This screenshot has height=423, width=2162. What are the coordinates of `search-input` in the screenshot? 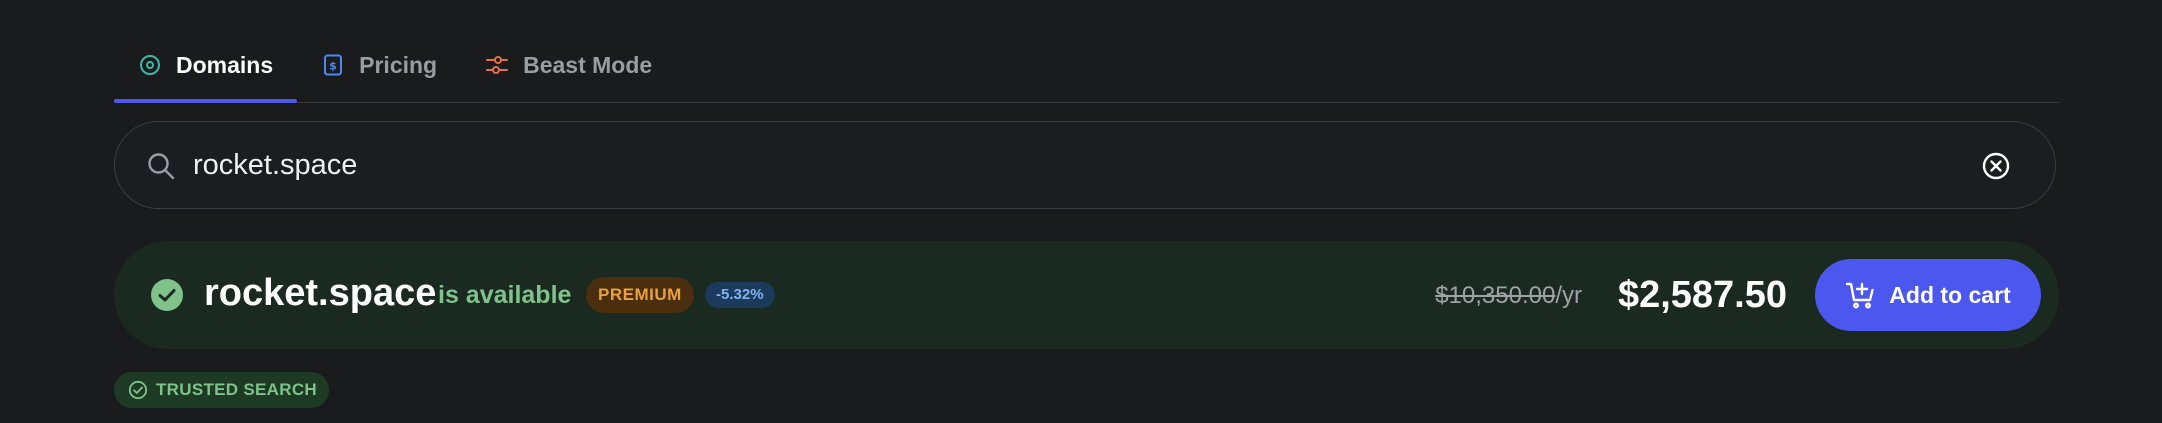 It's located at (1043, 165).